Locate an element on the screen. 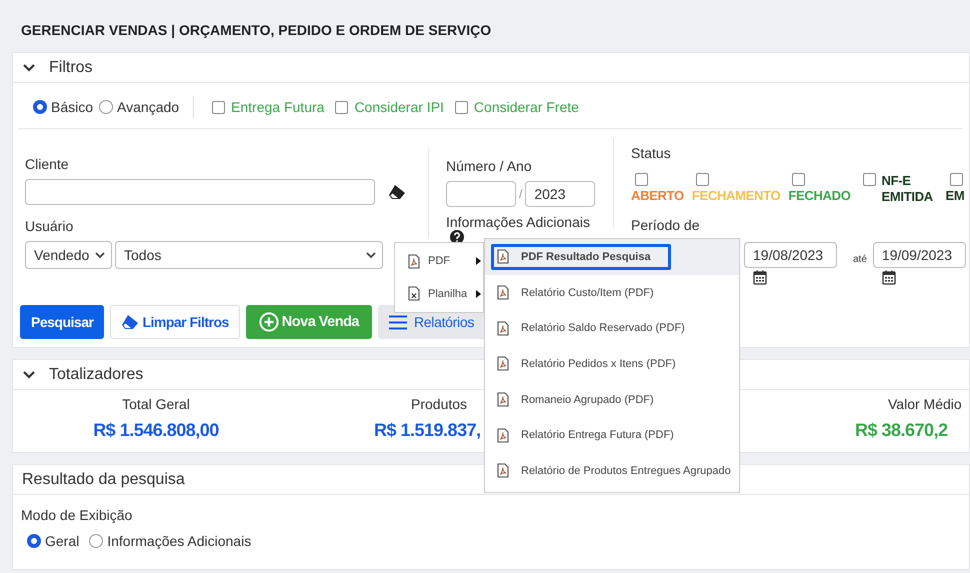 The width and height of the screenshot is (970, 573). field-label: Período de is located at coordinates (665, 225).